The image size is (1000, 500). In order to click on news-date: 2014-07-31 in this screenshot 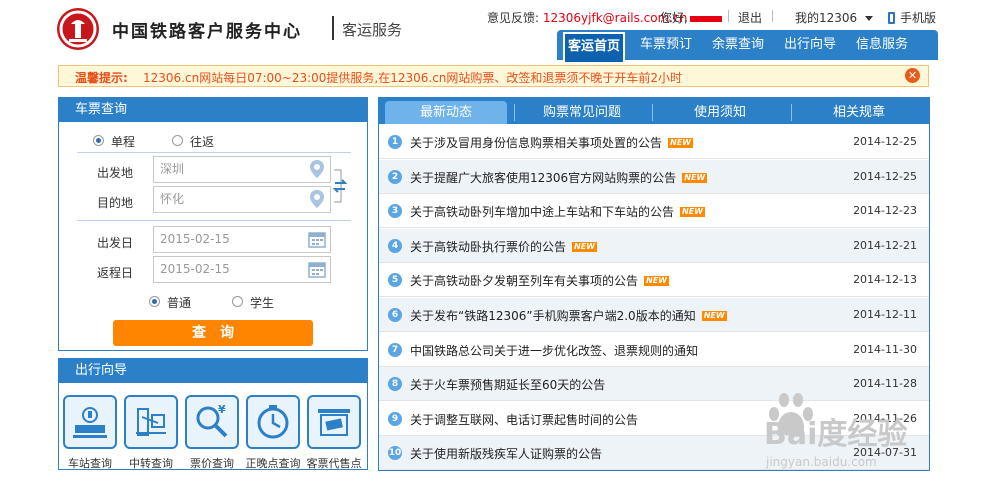, I will do `click(885, 453)`.